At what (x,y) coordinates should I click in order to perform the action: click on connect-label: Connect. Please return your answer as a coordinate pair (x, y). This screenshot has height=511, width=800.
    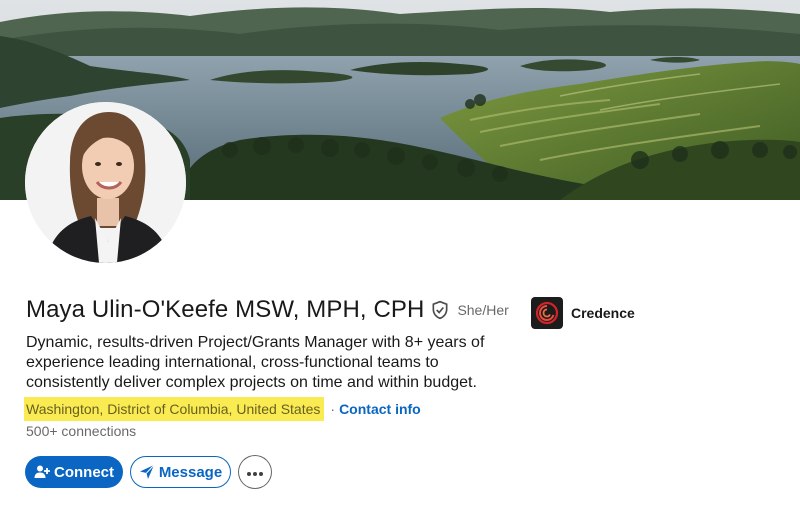
    Looking at the image, I should click on (84, 472).